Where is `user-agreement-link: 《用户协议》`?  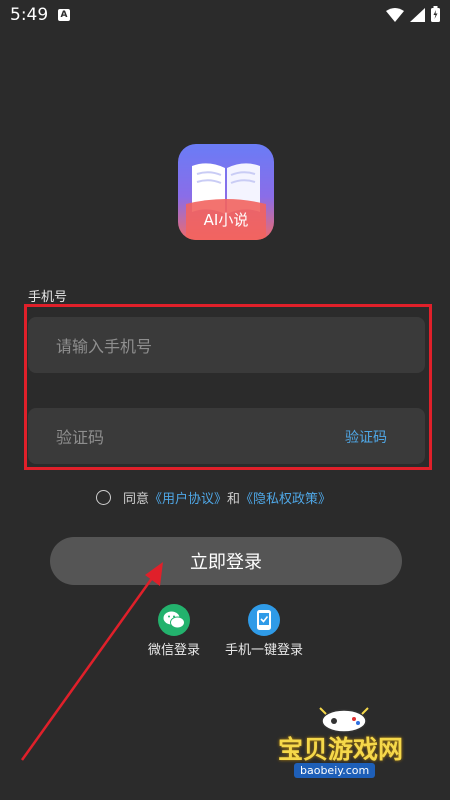
user-agreement-link: 《用户协议》 is located at coordinates (188, 497).